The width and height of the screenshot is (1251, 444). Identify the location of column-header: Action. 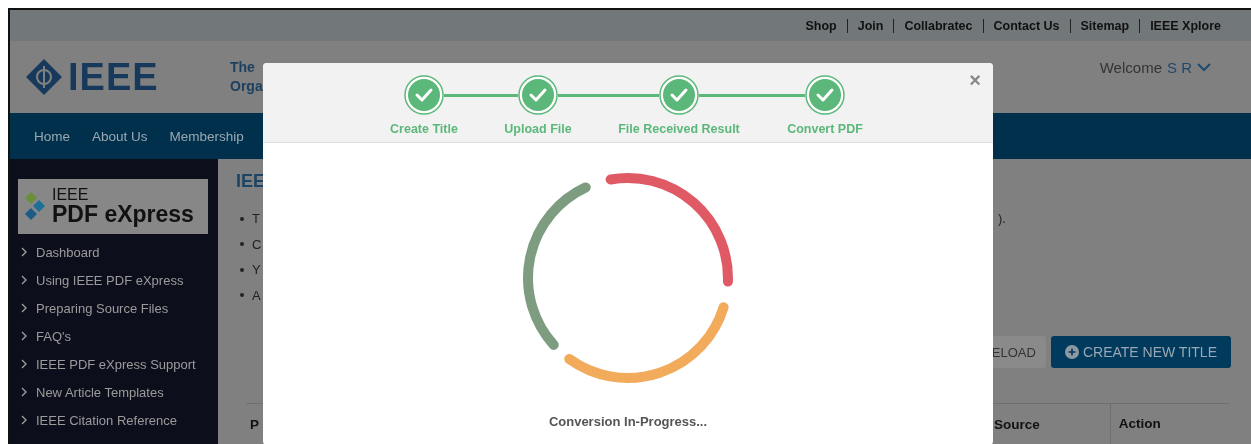
(1135, 424).